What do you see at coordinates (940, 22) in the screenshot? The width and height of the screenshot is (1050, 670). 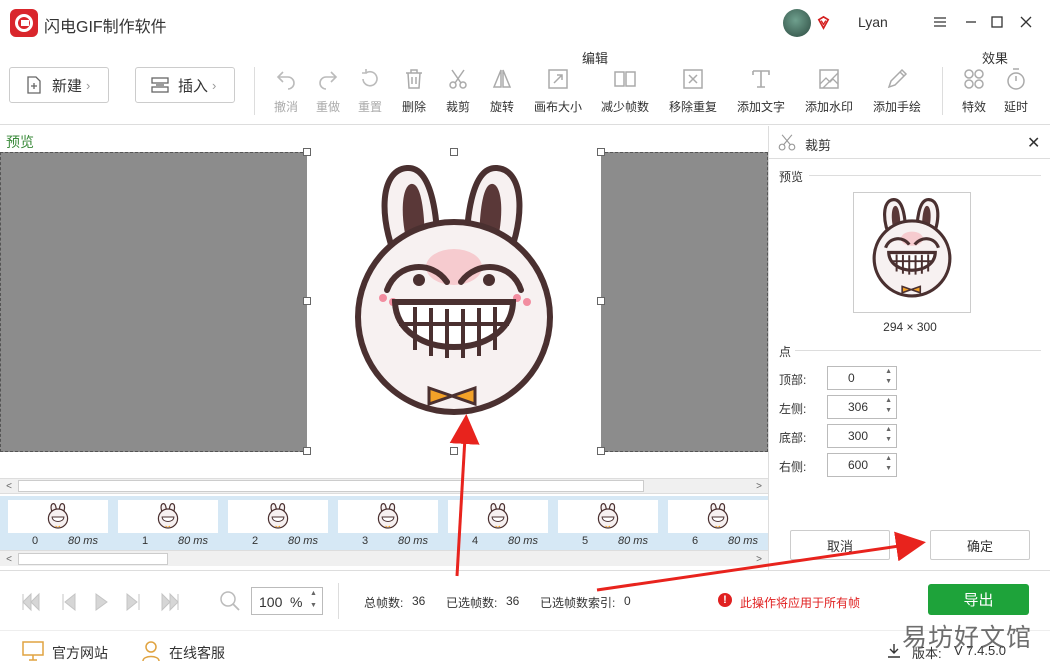 I see `menu-button` at bounding box center [940, 22].